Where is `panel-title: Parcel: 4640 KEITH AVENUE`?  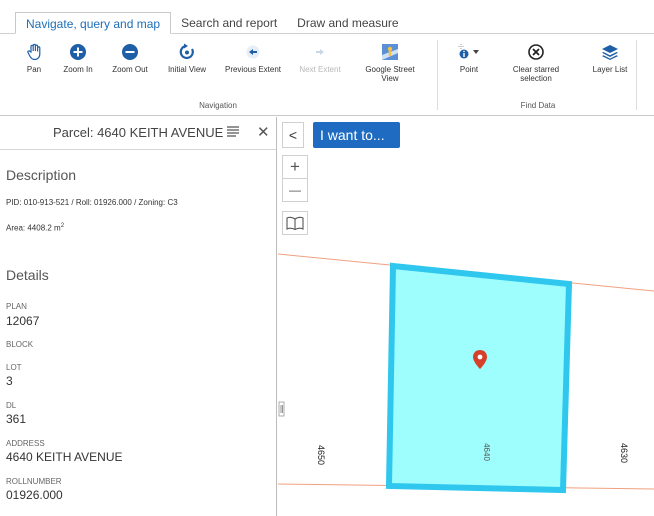
panel-title: Parcel: 4640 KEITH AVENUE is located at coordinates (138, 132).